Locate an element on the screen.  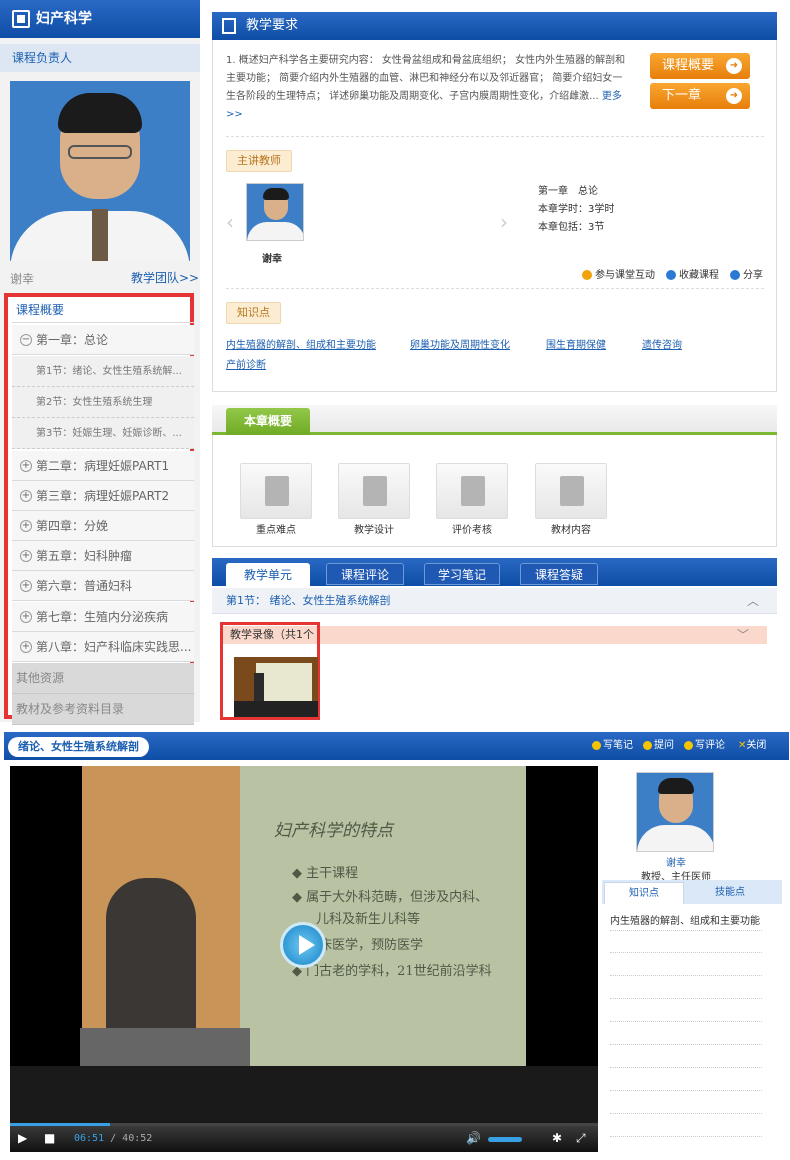
tab-knowledge: 知识点 is located at coordinates (644, 893).